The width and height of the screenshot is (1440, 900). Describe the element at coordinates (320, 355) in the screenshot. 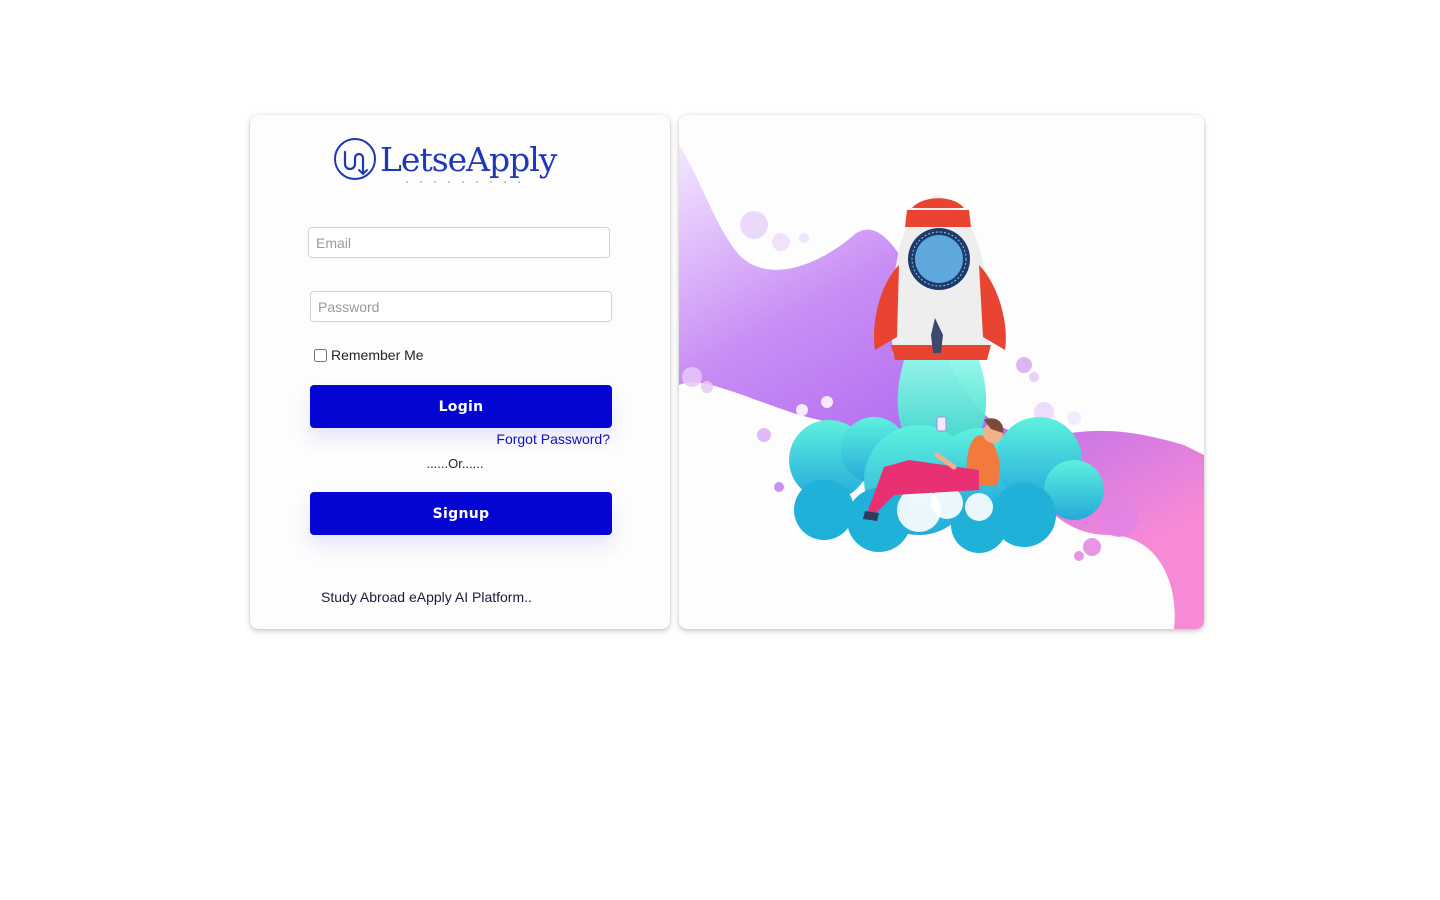

I see `remember-me-checkbox` at that location.